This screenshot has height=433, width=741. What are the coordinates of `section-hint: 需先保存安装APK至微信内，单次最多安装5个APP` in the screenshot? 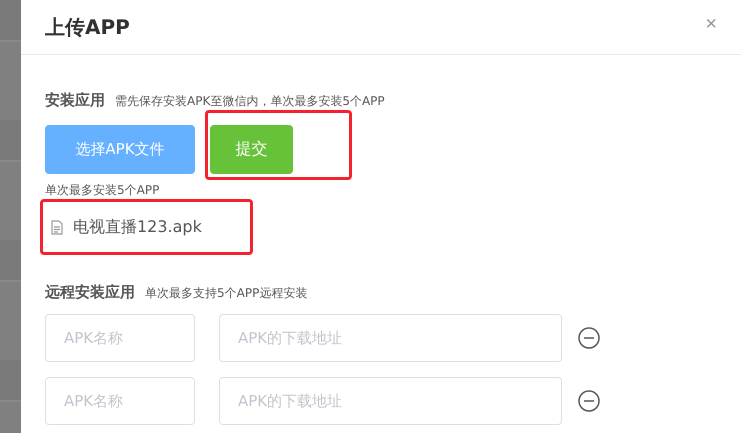 It's located at (250, 101).